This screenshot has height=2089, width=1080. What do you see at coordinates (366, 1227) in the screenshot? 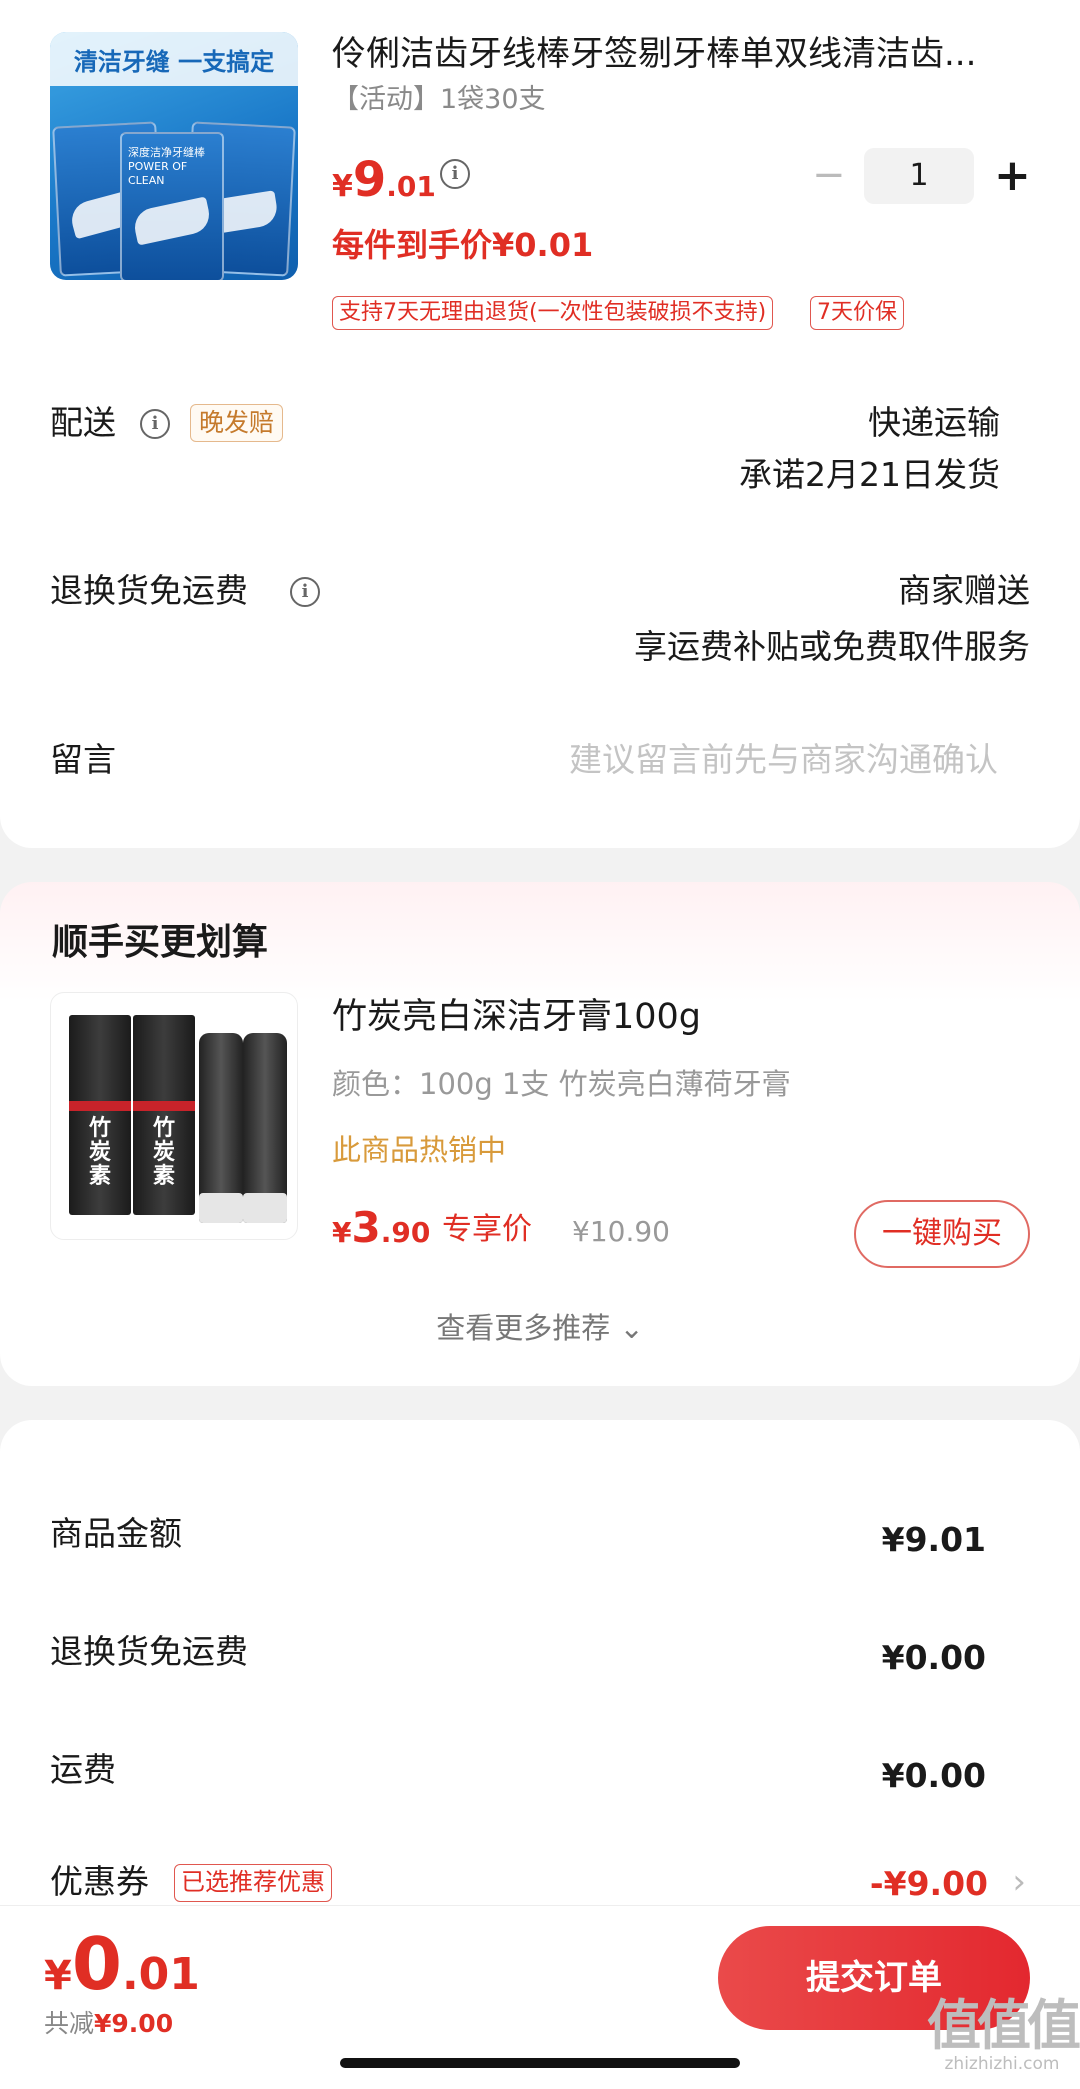
I see `price-integer: 3` at bounding box center [366, 1227].